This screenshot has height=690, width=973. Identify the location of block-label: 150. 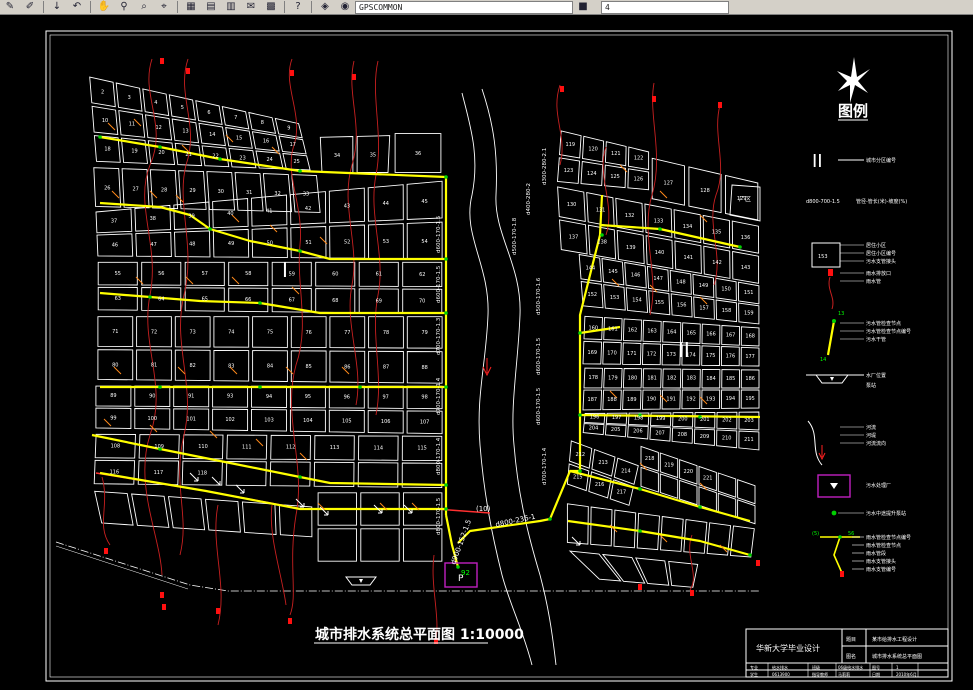
(726, 290).